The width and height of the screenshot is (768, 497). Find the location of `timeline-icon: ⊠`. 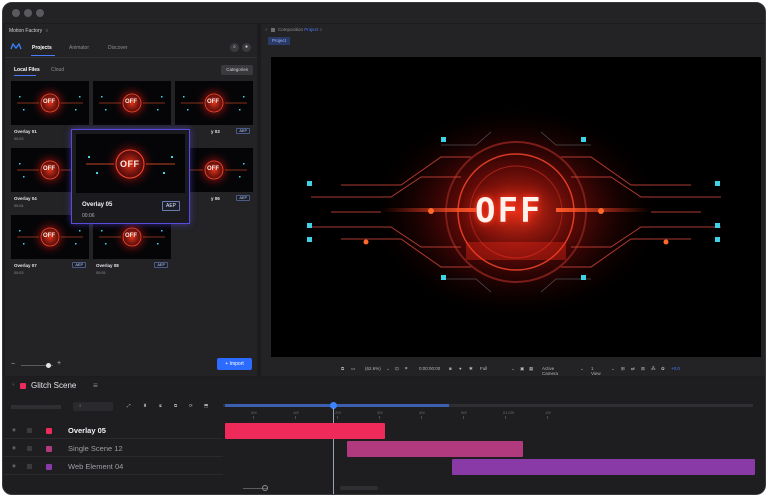

timeline-icon: ⊠ is located at coordinates (643, 369).